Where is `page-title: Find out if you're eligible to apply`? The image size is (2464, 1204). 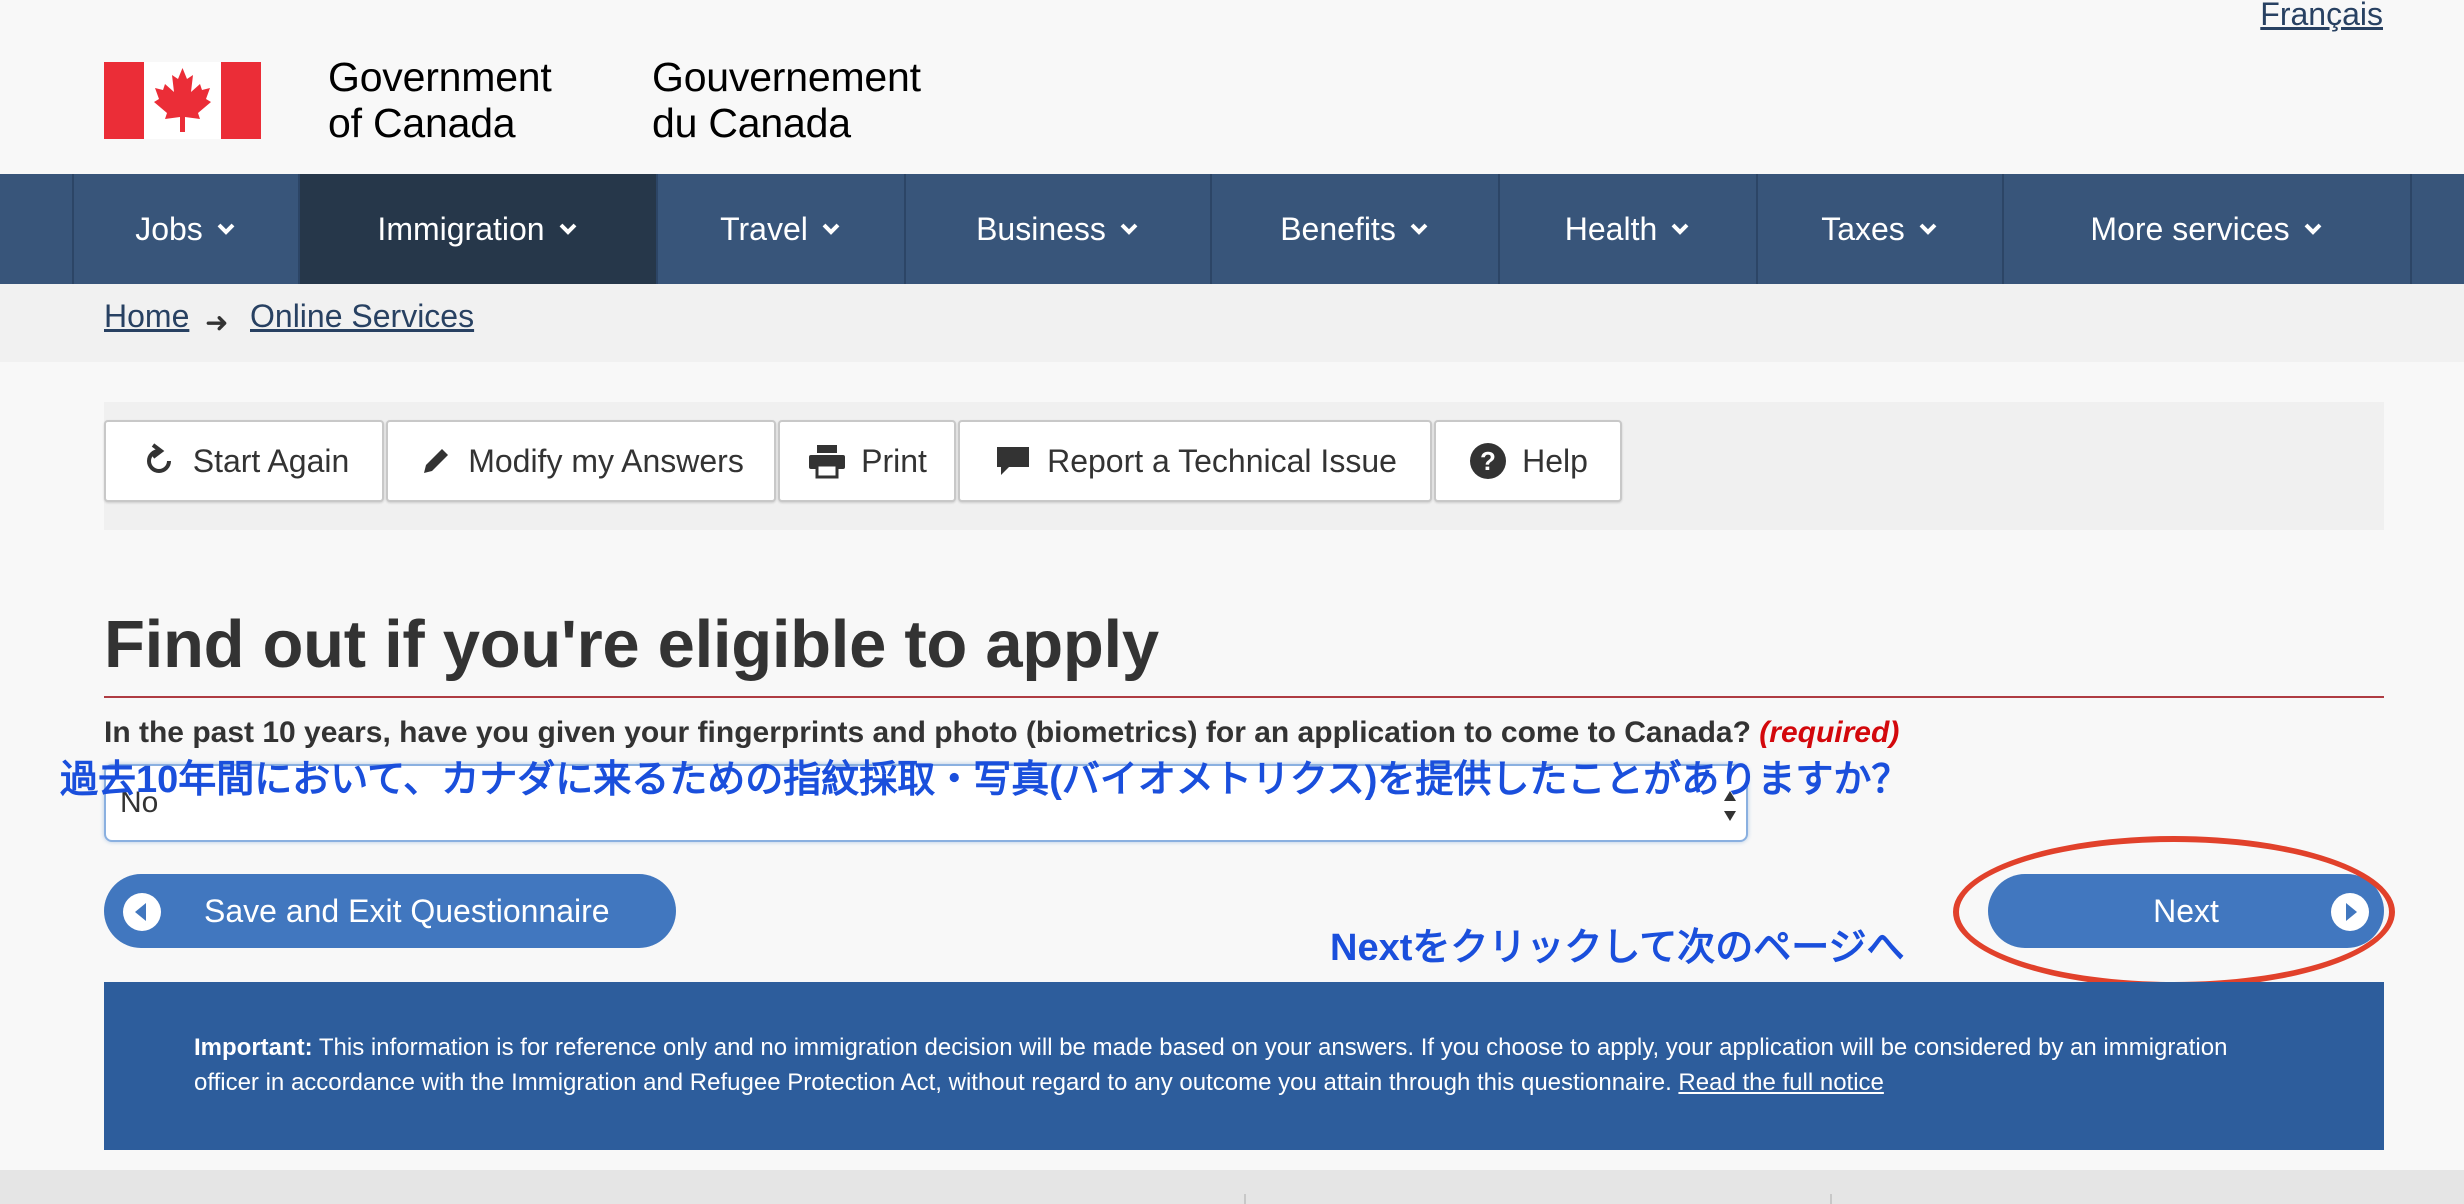
page-title: Find out if you're eligible to apply is located at coordinates (631, 644).